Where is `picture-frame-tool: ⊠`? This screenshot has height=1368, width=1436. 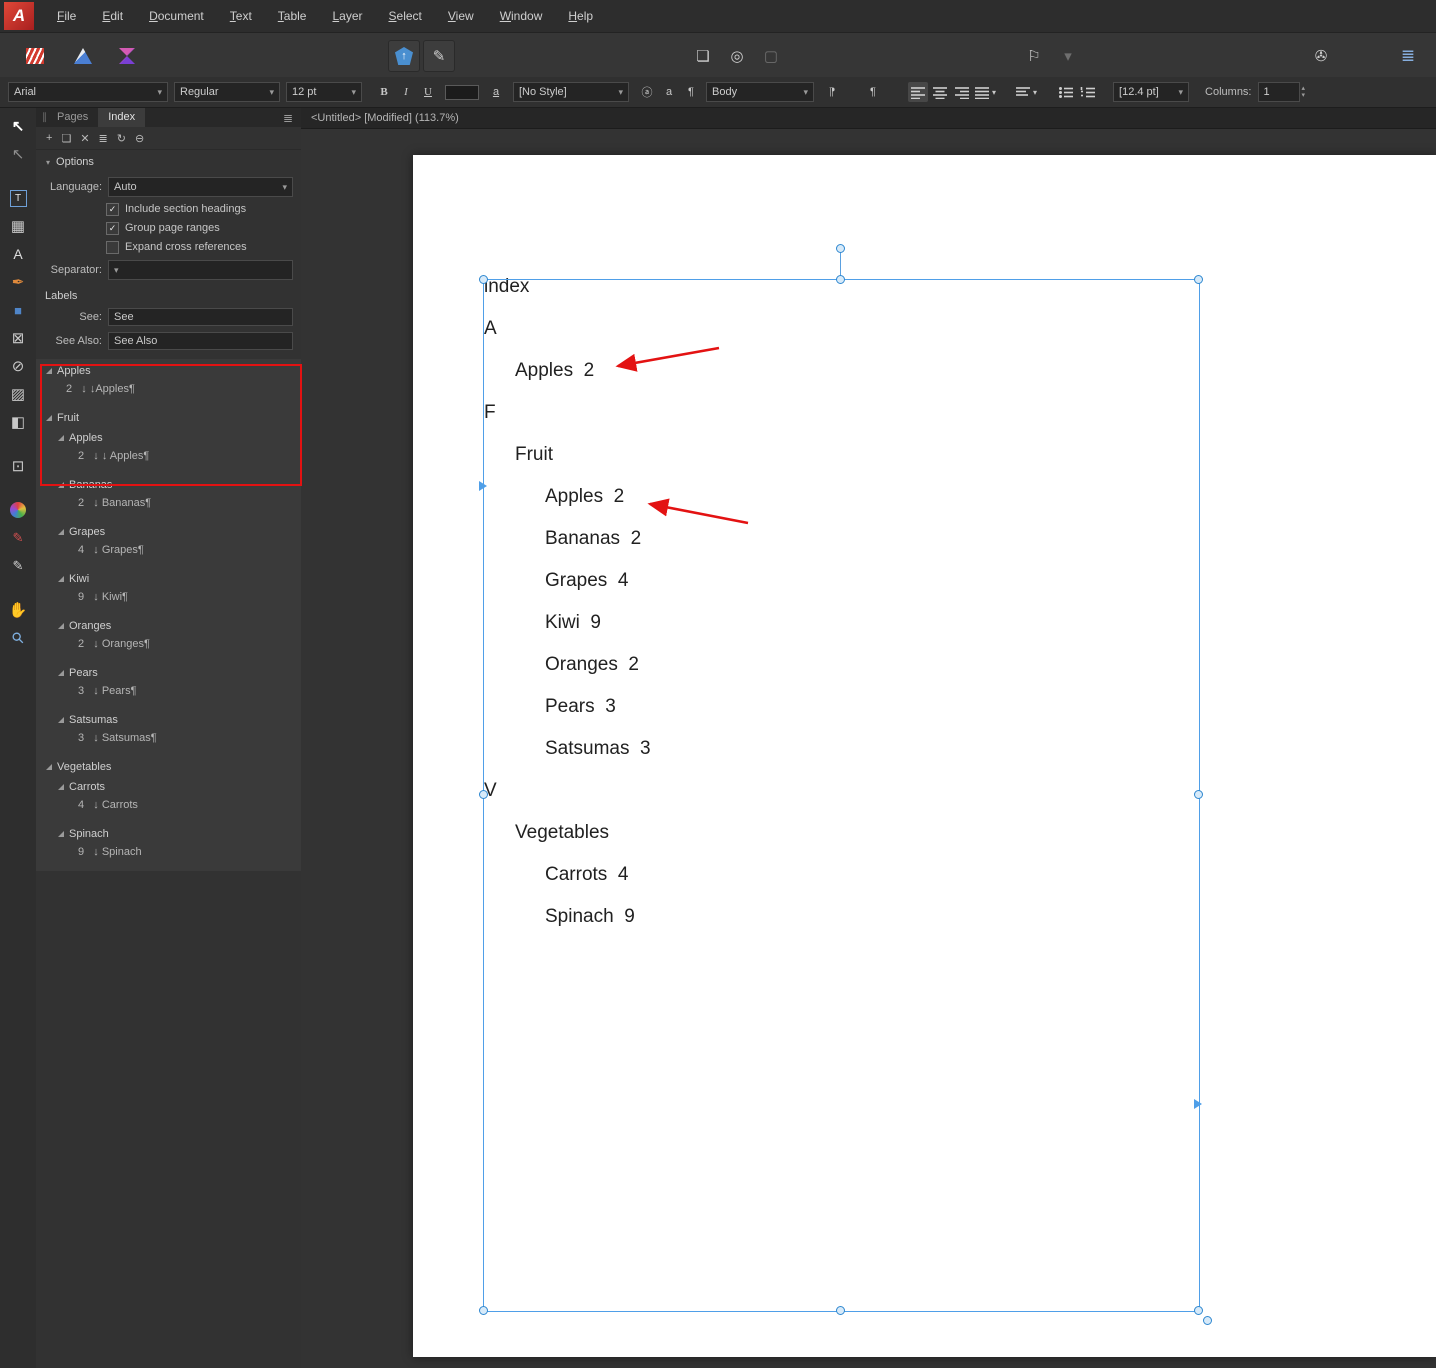 picture-frame-tool: ⊠ is located at coordinates (18, 338).